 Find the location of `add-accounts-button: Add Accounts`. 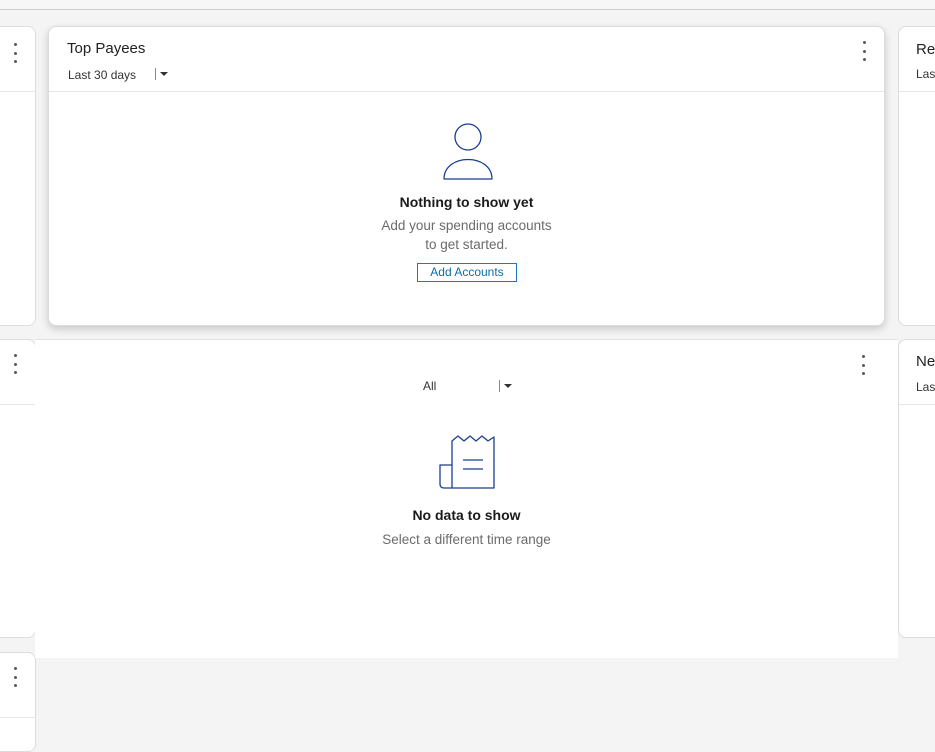

add-accounts-button: Add Accounts is located at coordinates (467, 272).